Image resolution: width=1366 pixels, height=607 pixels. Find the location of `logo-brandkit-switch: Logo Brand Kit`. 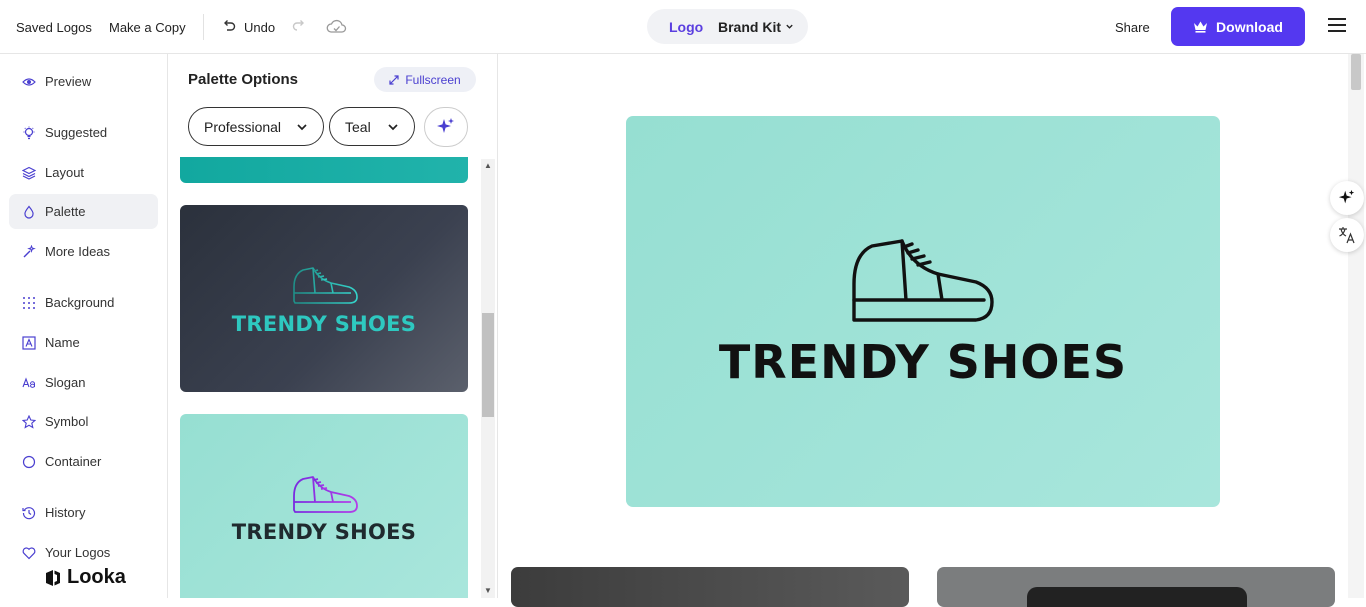

logo-brandkit-switch: Logo Brand Kit is located at coordinates (727, 26).